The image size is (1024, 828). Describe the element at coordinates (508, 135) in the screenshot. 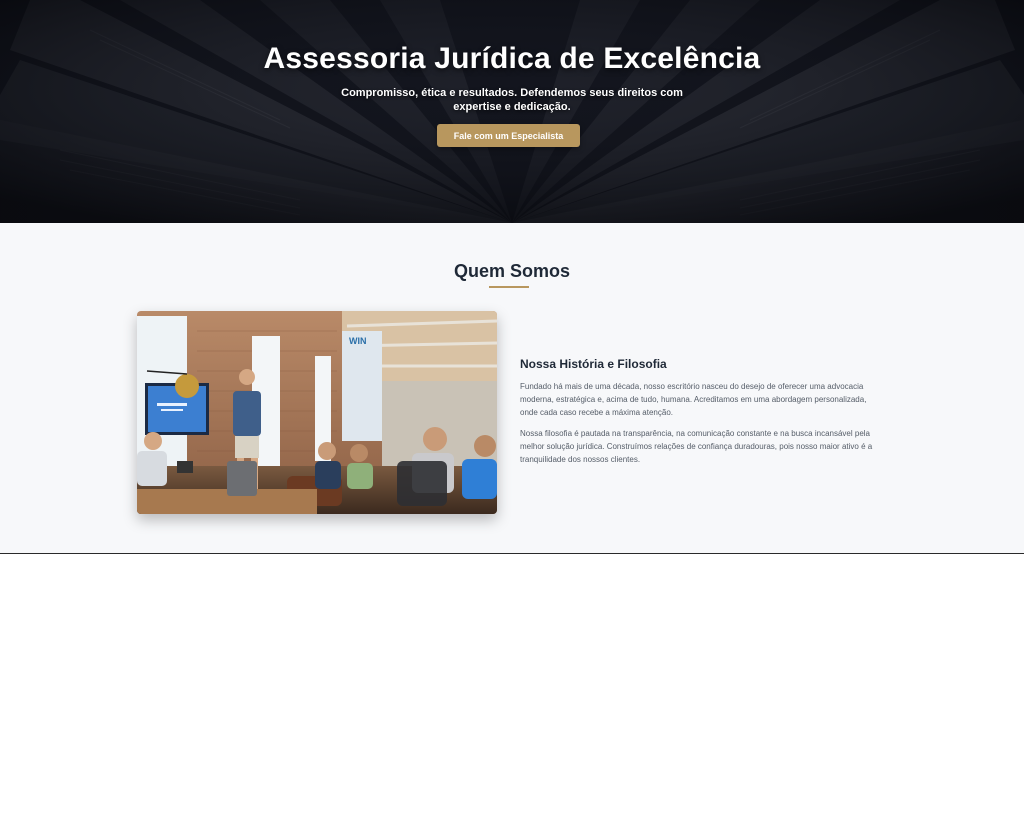

I see `contact-specialist-button: Fale com um Especialista` at that location.